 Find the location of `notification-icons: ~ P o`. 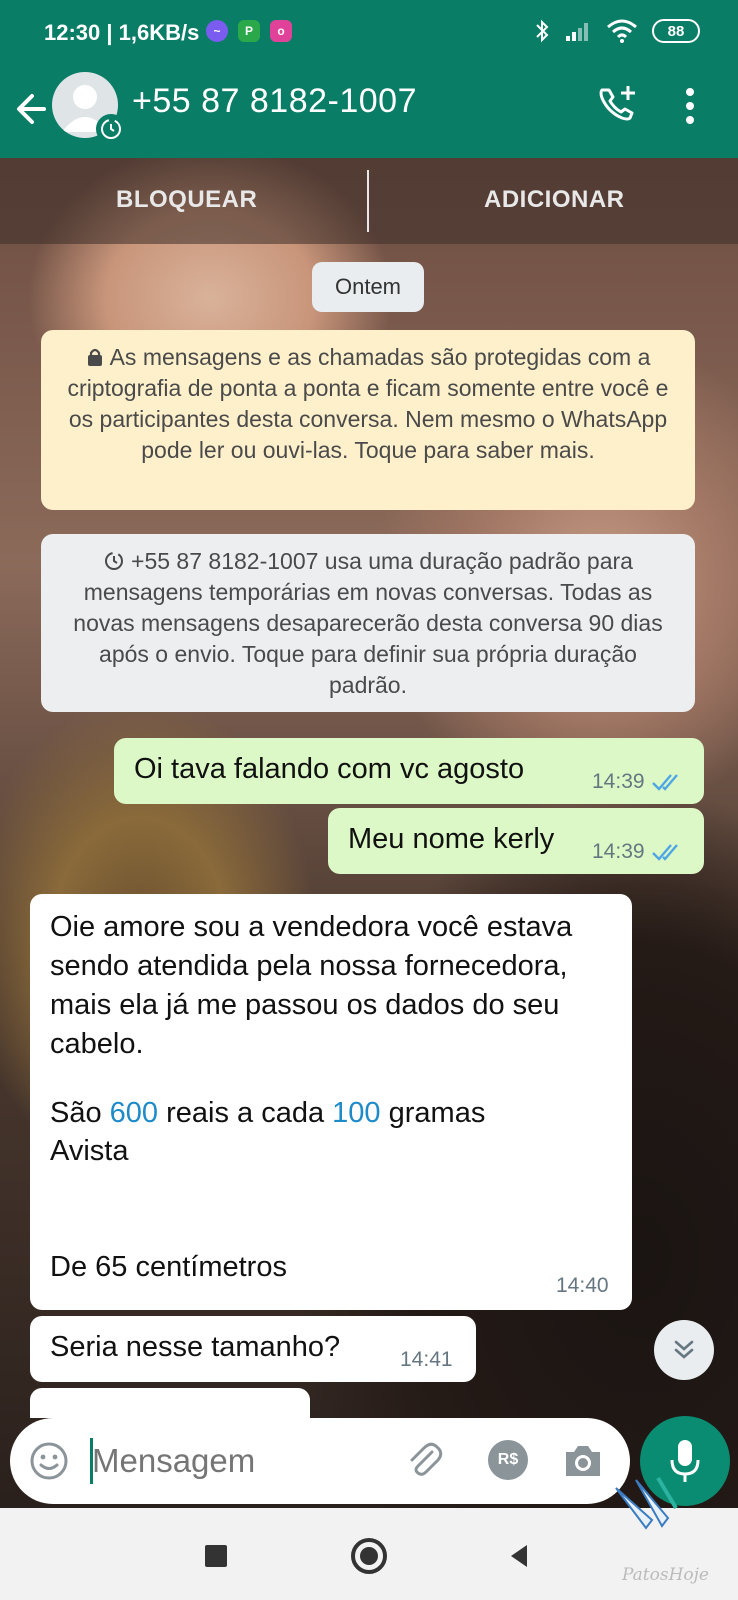

notification-icons: ~ P o is located at coordinates (249, 31).